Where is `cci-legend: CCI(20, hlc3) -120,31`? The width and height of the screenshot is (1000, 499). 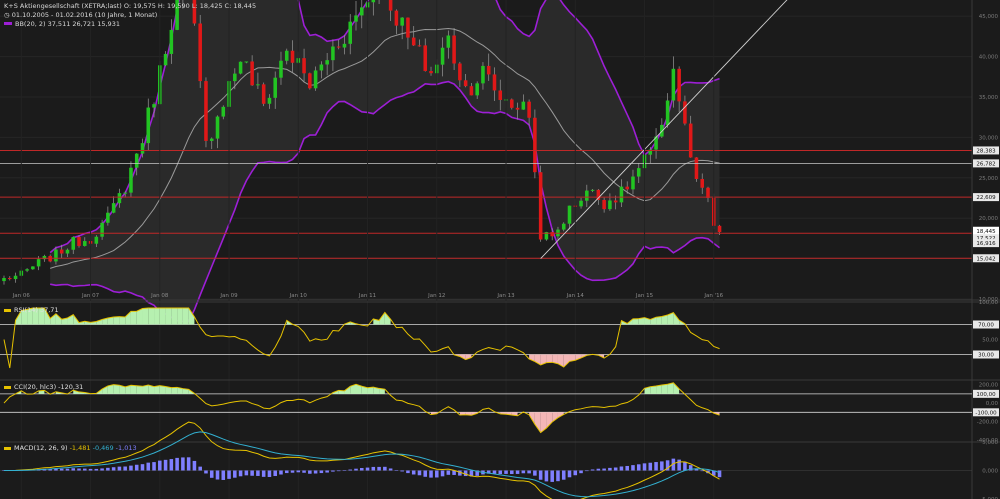 cci-legend: CCI(20, hlc3) -120,31 is located at coordinates (43, 387).